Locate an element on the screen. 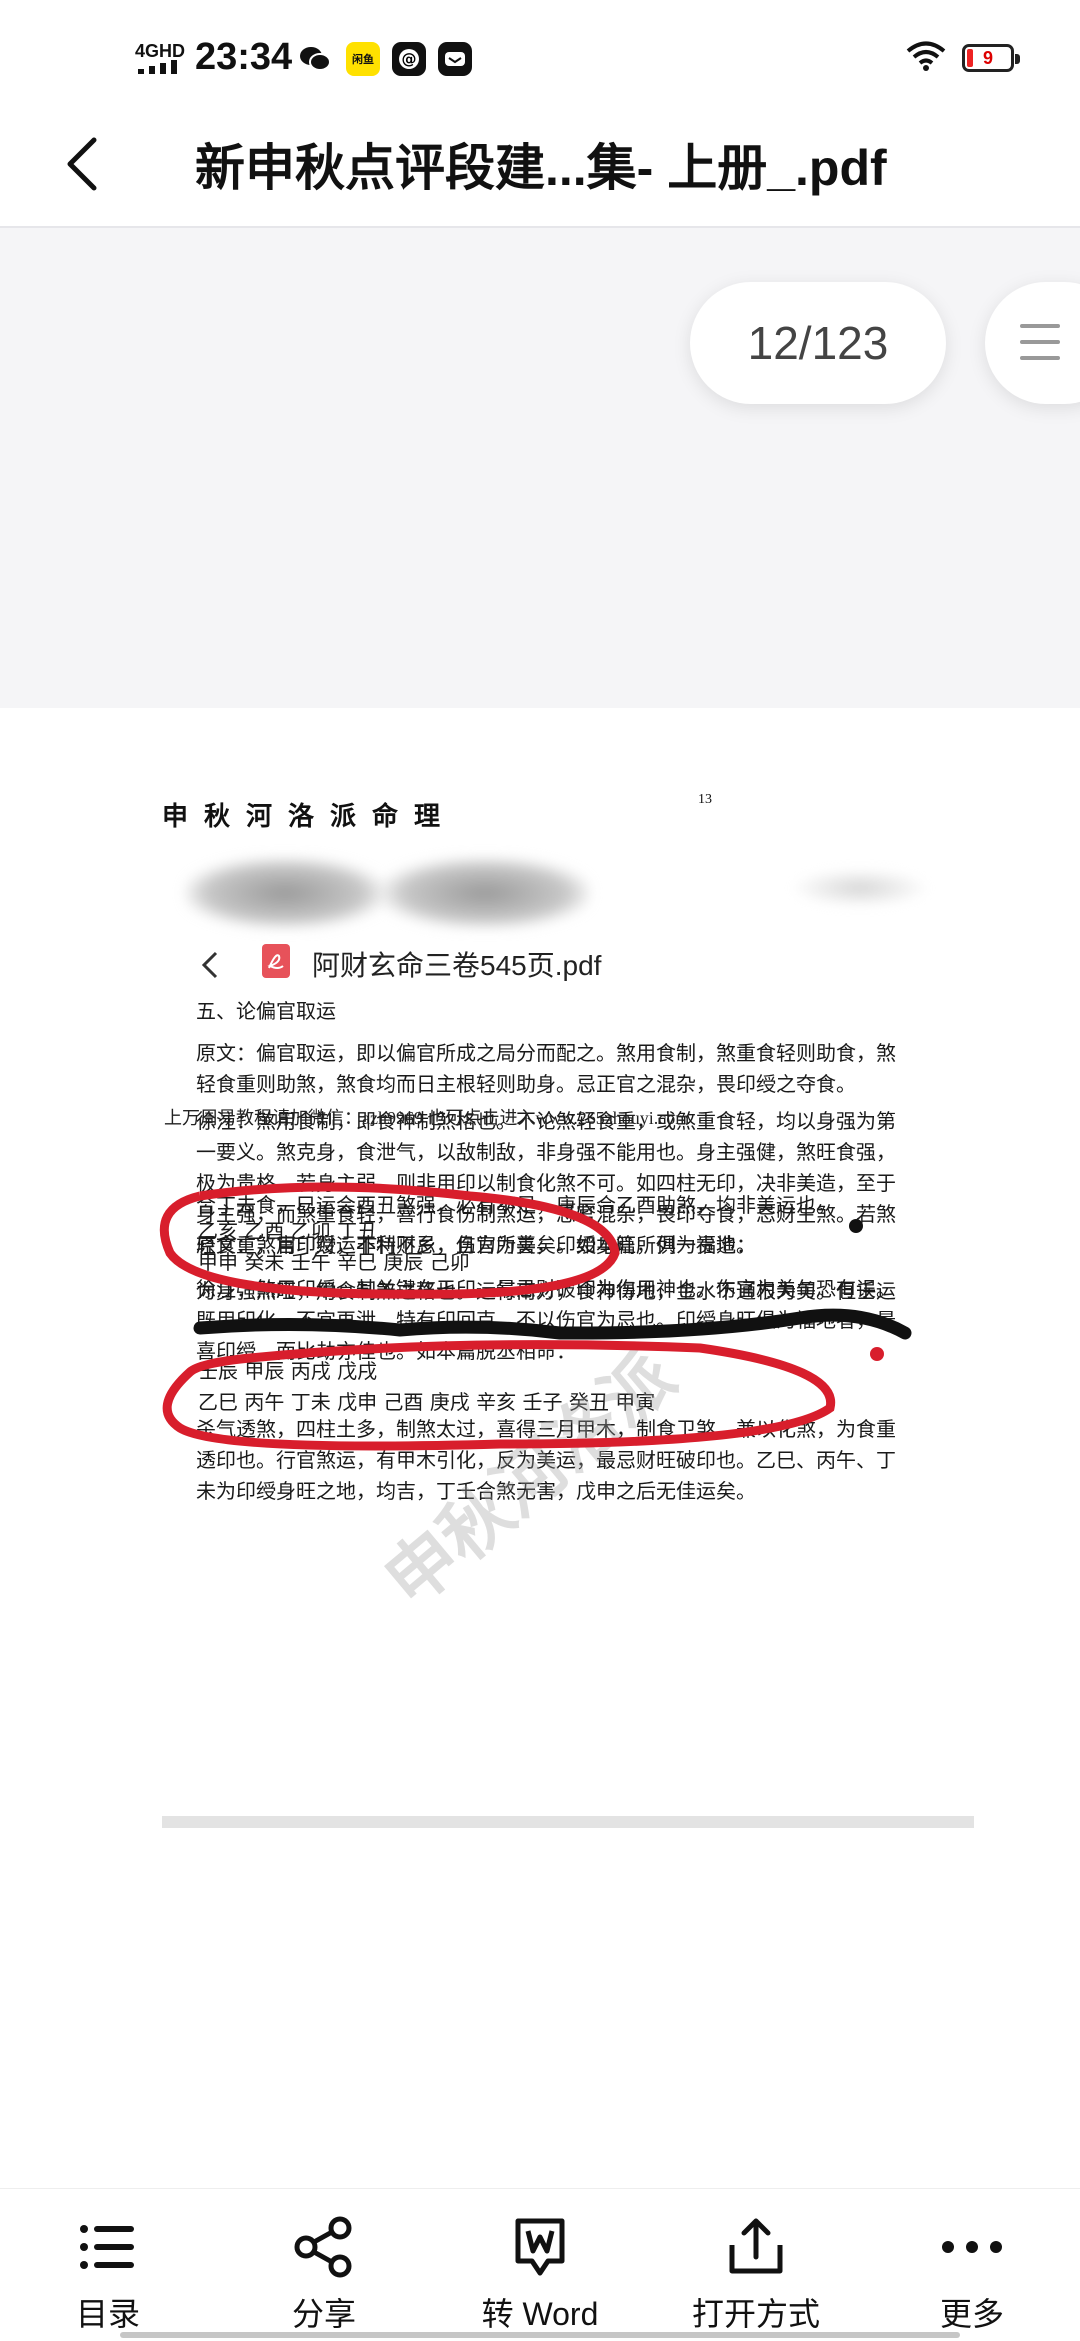 The height and width of the screenshot is (2341, 1080). wechat-icon is located at coordinates (315, 59).